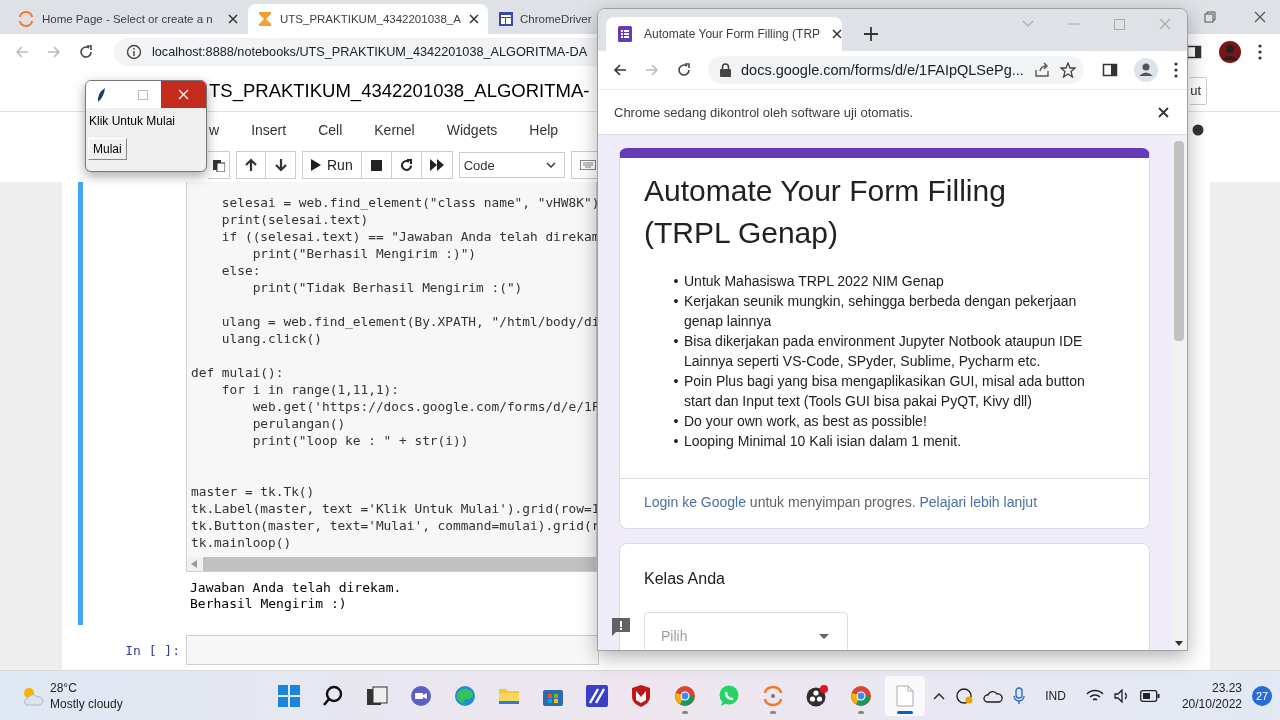 This screenshot has width=1280, height=720. I want to click on scrollbar-thumb, so click(1179, 241).